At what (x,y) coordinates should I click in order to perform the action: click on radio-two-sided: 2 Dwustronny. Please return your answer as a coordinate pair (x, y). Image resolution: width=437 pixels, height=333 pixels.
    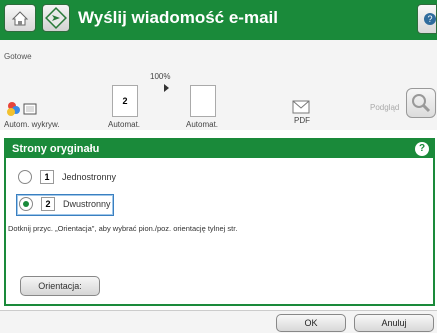
    Looking at the image, I should click on (65, 205).